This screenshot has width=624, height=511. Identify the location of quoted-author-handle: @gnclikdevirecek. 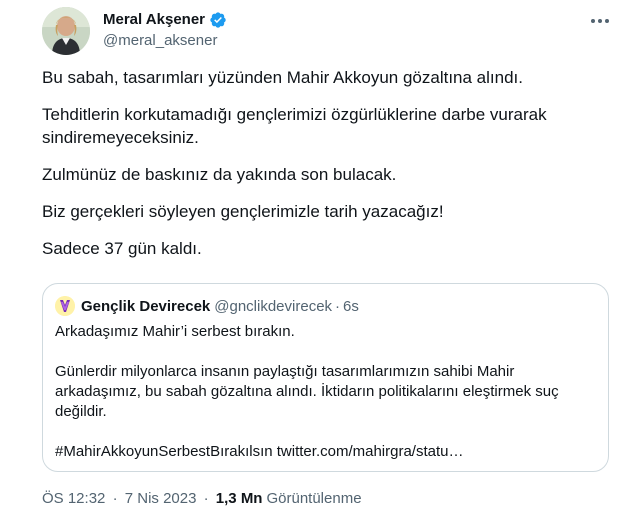
(273, 306).